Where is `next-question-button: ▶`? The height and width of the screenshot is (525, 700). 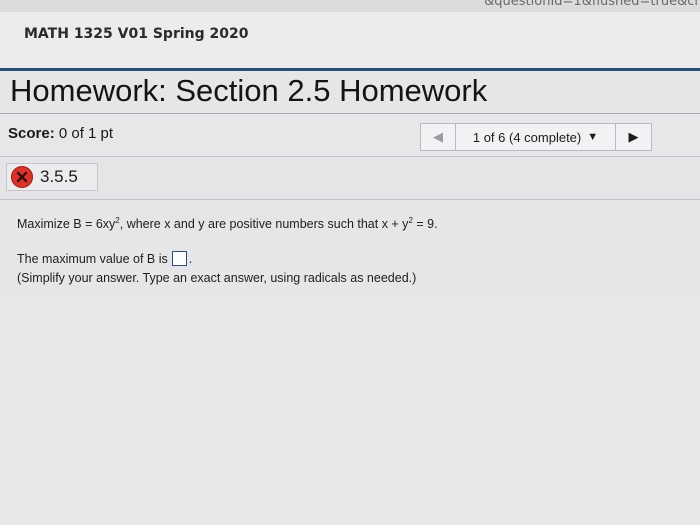
next-question-button: ▶ is located at coordinates (634, 137).